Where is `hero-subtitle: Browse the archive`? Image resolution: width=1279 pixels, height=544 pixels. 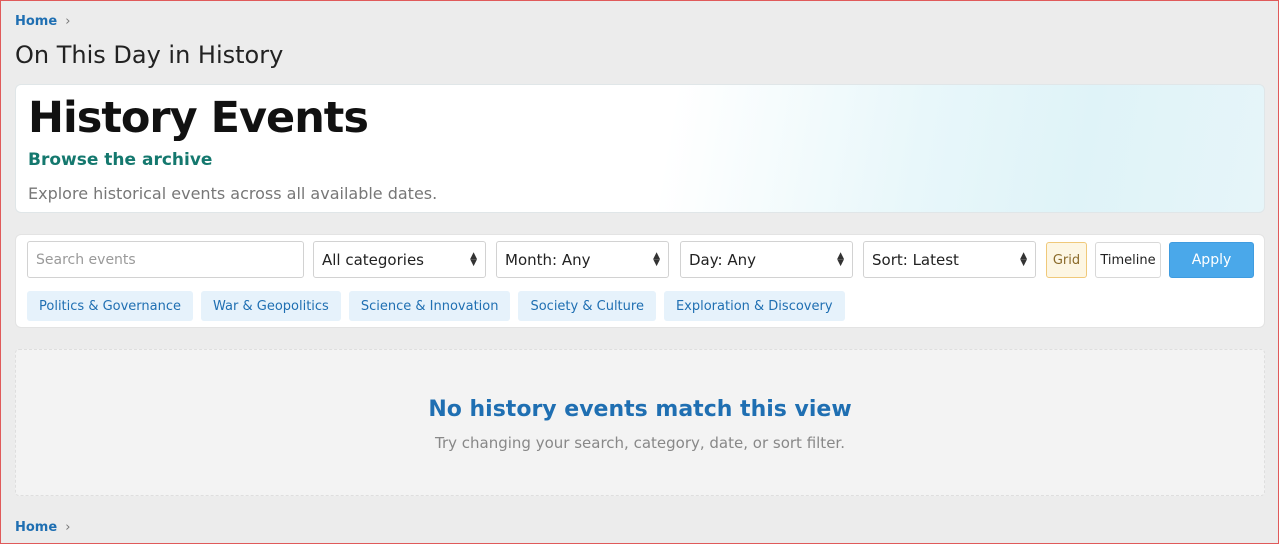 hero-subtitle: Browse the archive is located at coordinates (120, 160).